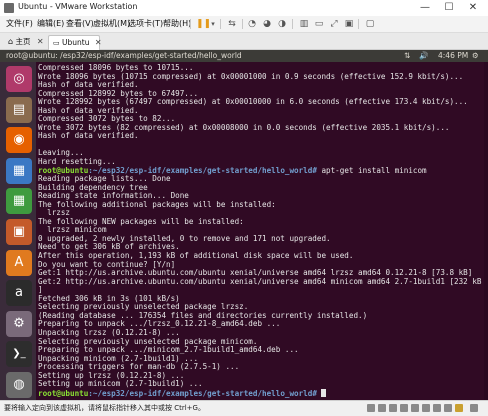 Image resolution: width=488 pixels, height=416 pixels. Describe the element at coordinates (473, 8) in the screenshot. I see `close-button: ✕` at that location.